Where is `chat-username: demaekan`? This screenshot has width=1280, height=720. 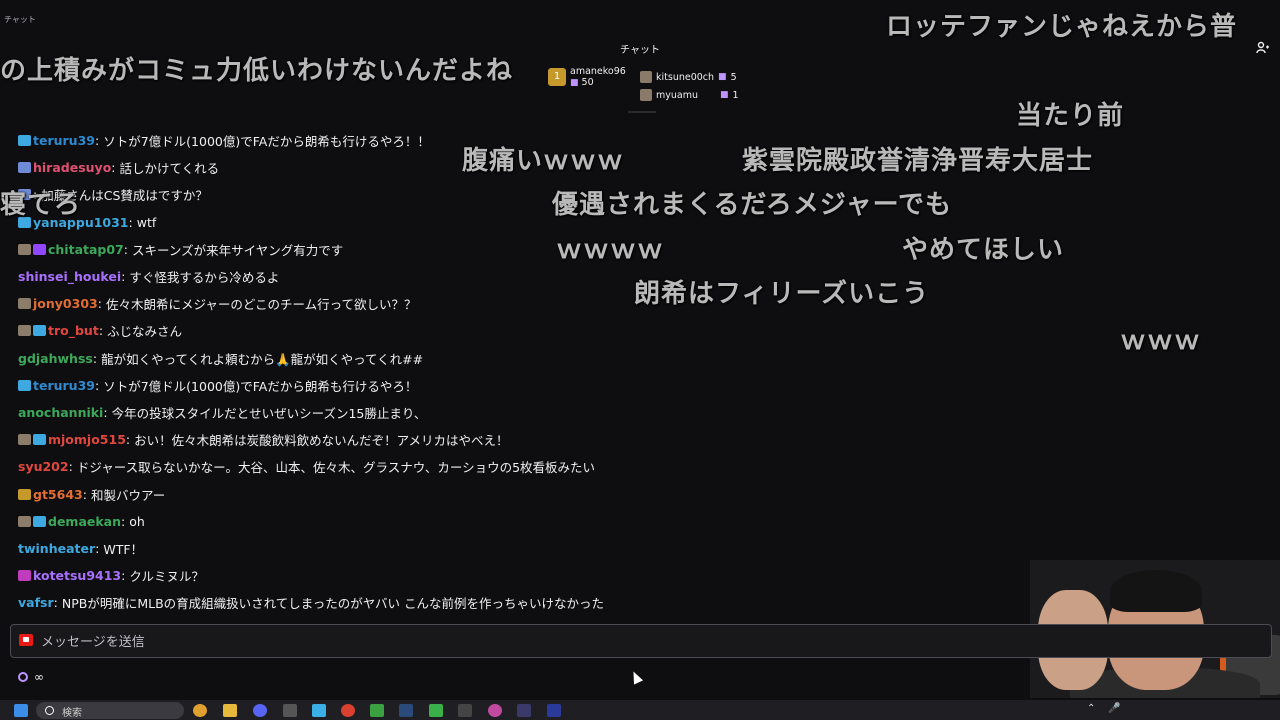
chat-username: demaekan is located at coordinates (84, 521).